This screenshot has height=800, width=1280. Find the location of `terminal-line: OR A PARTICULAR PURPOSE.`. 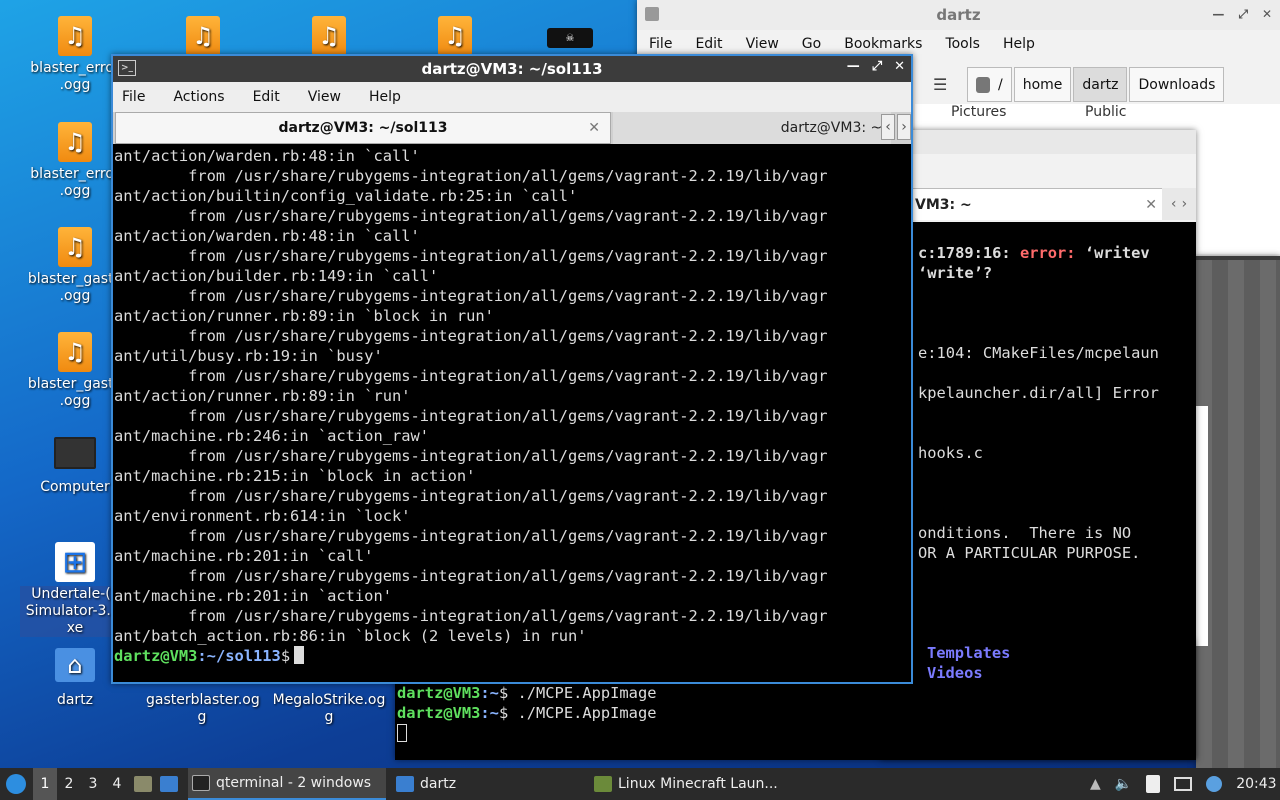

terminal-line: OR A PARTICULAR PURPOSE. is located at coordinates (1029, 553).